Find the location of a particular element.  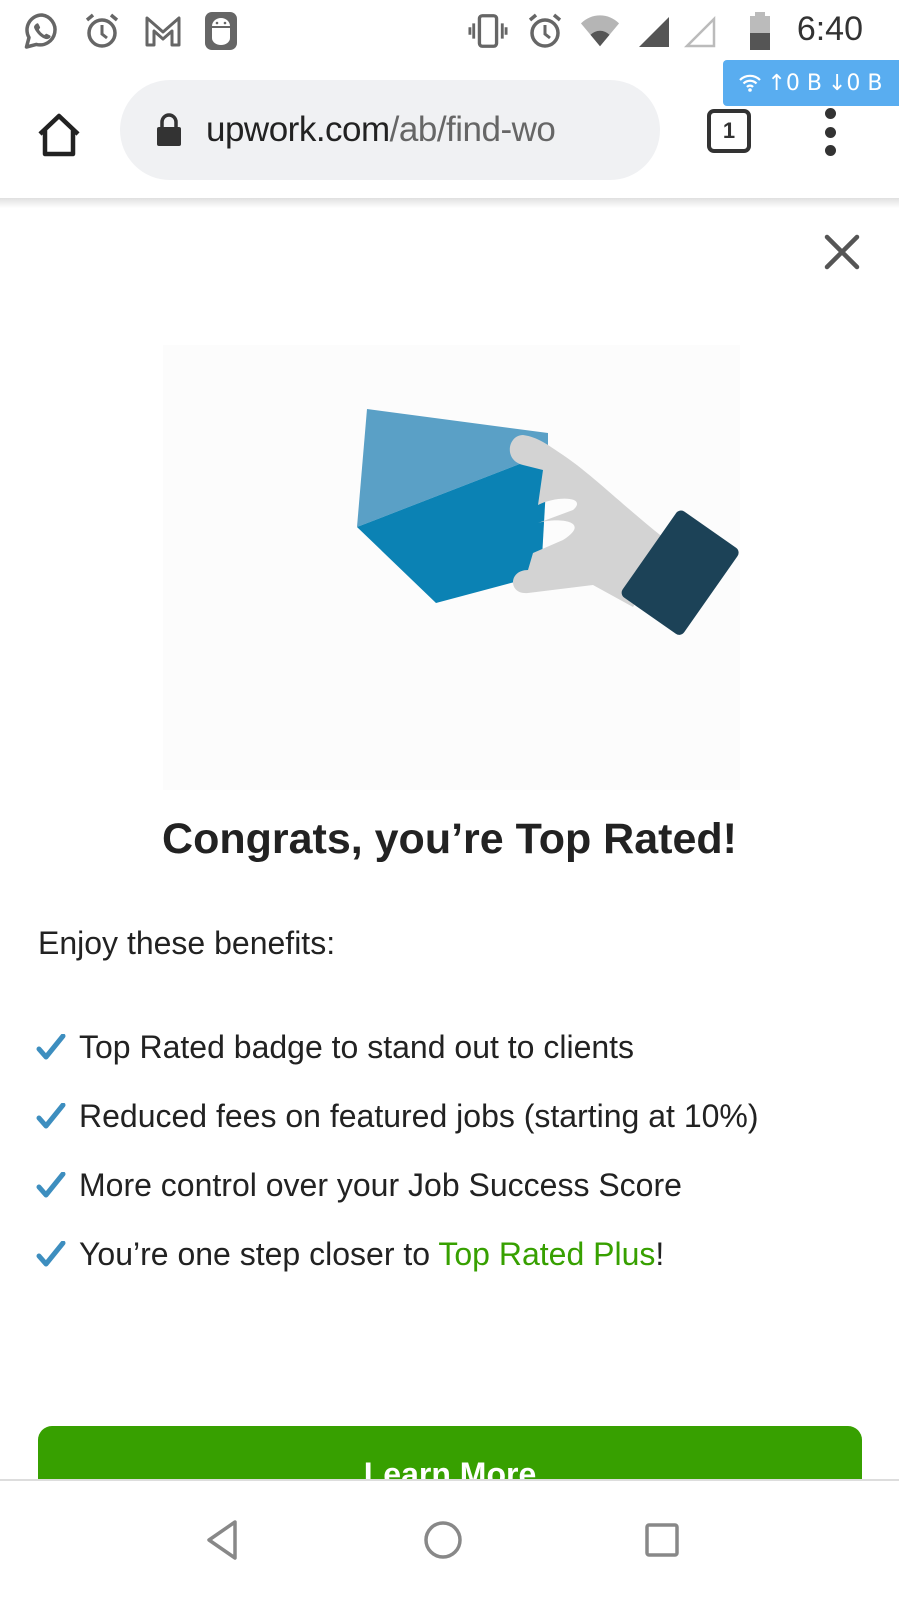

signal-empty-icon is located at coordinates (700, 31).